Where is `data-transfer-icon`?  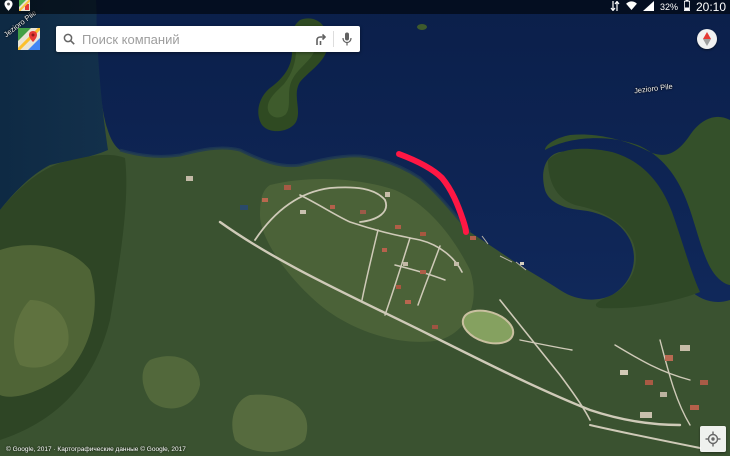
data-transfer-icon is located at coordinates (615, 7).